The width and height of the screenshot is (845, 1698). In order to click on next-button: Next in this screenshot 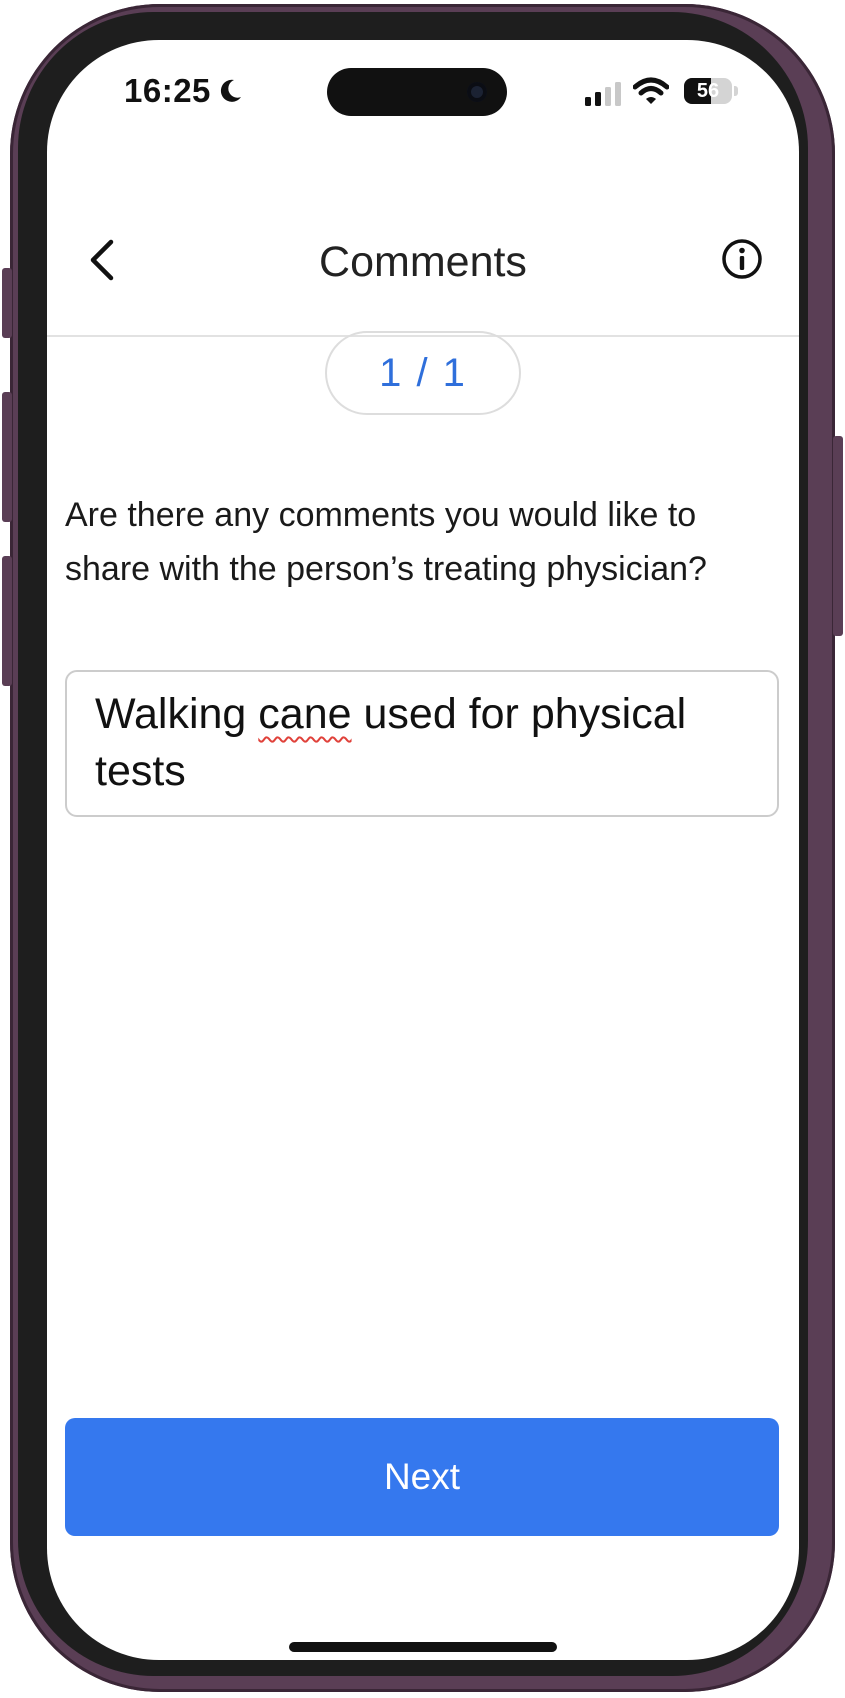, I will do `click(422, 1477)`.